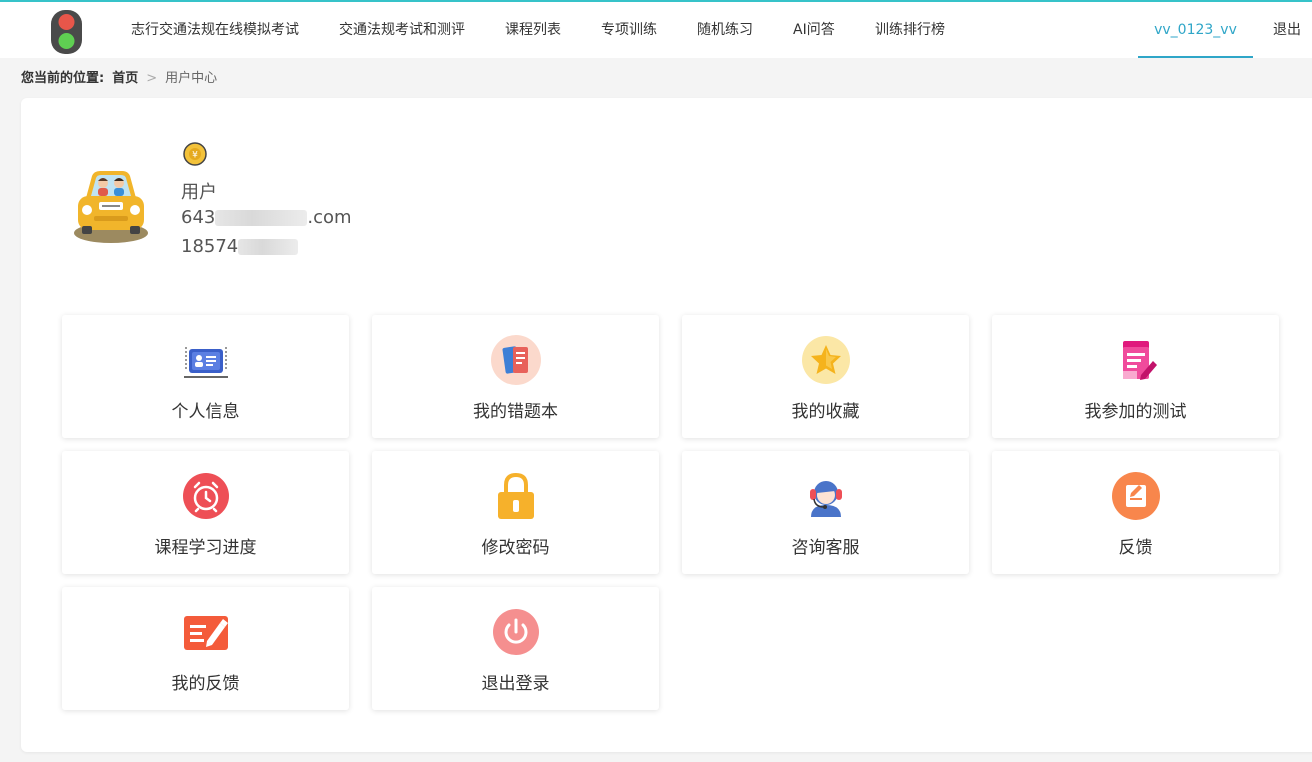 The height and width of the screenshot is (762, 1312). Describe the element at coordinates (515, 412) in the screenshot. I see `tile-label: 我的错题本` at that location.